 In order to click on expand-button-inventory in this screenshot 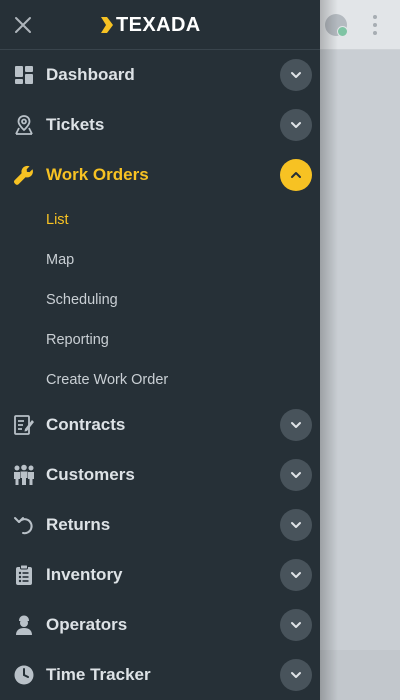, I will do `click(296, 575)`.